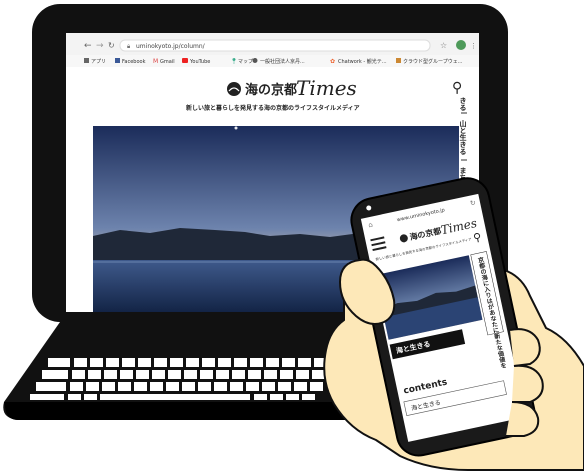 The width and height of the screenshot is (584, 473). What do you see at coordinates (398, 60) in the screenshot?
I see `groupware-icon` at bounding box center [398, 60].